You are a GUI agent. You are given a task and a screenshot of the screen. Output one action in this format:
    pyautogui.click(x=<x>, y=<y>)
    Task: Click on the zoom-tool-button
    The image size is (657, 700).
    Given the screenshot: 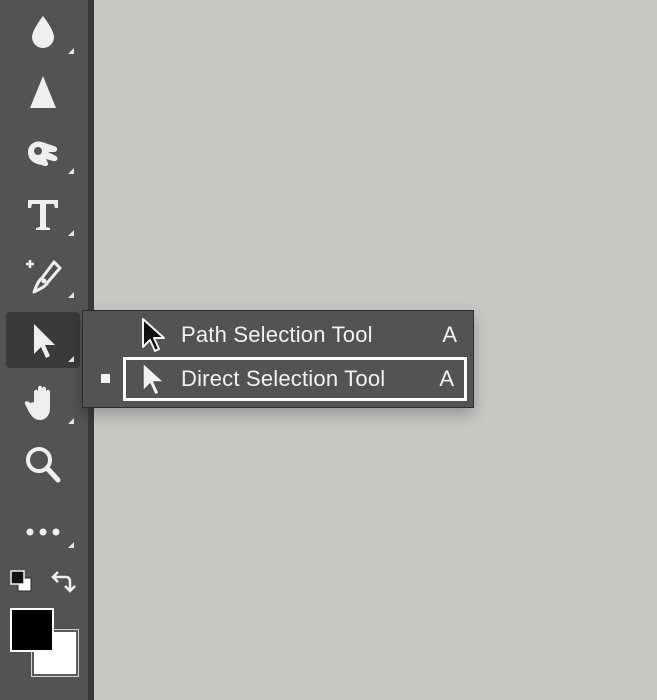 What is the action you would take?
    pyautogui.click(x=43, y=464)
    